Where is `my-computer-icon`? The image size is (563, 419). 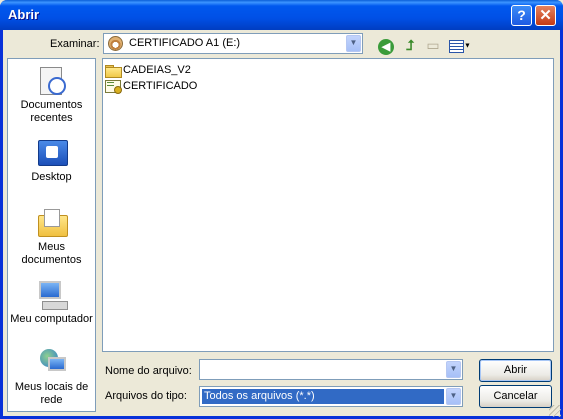 my-computer-icon is located at coordinates (52, 295).